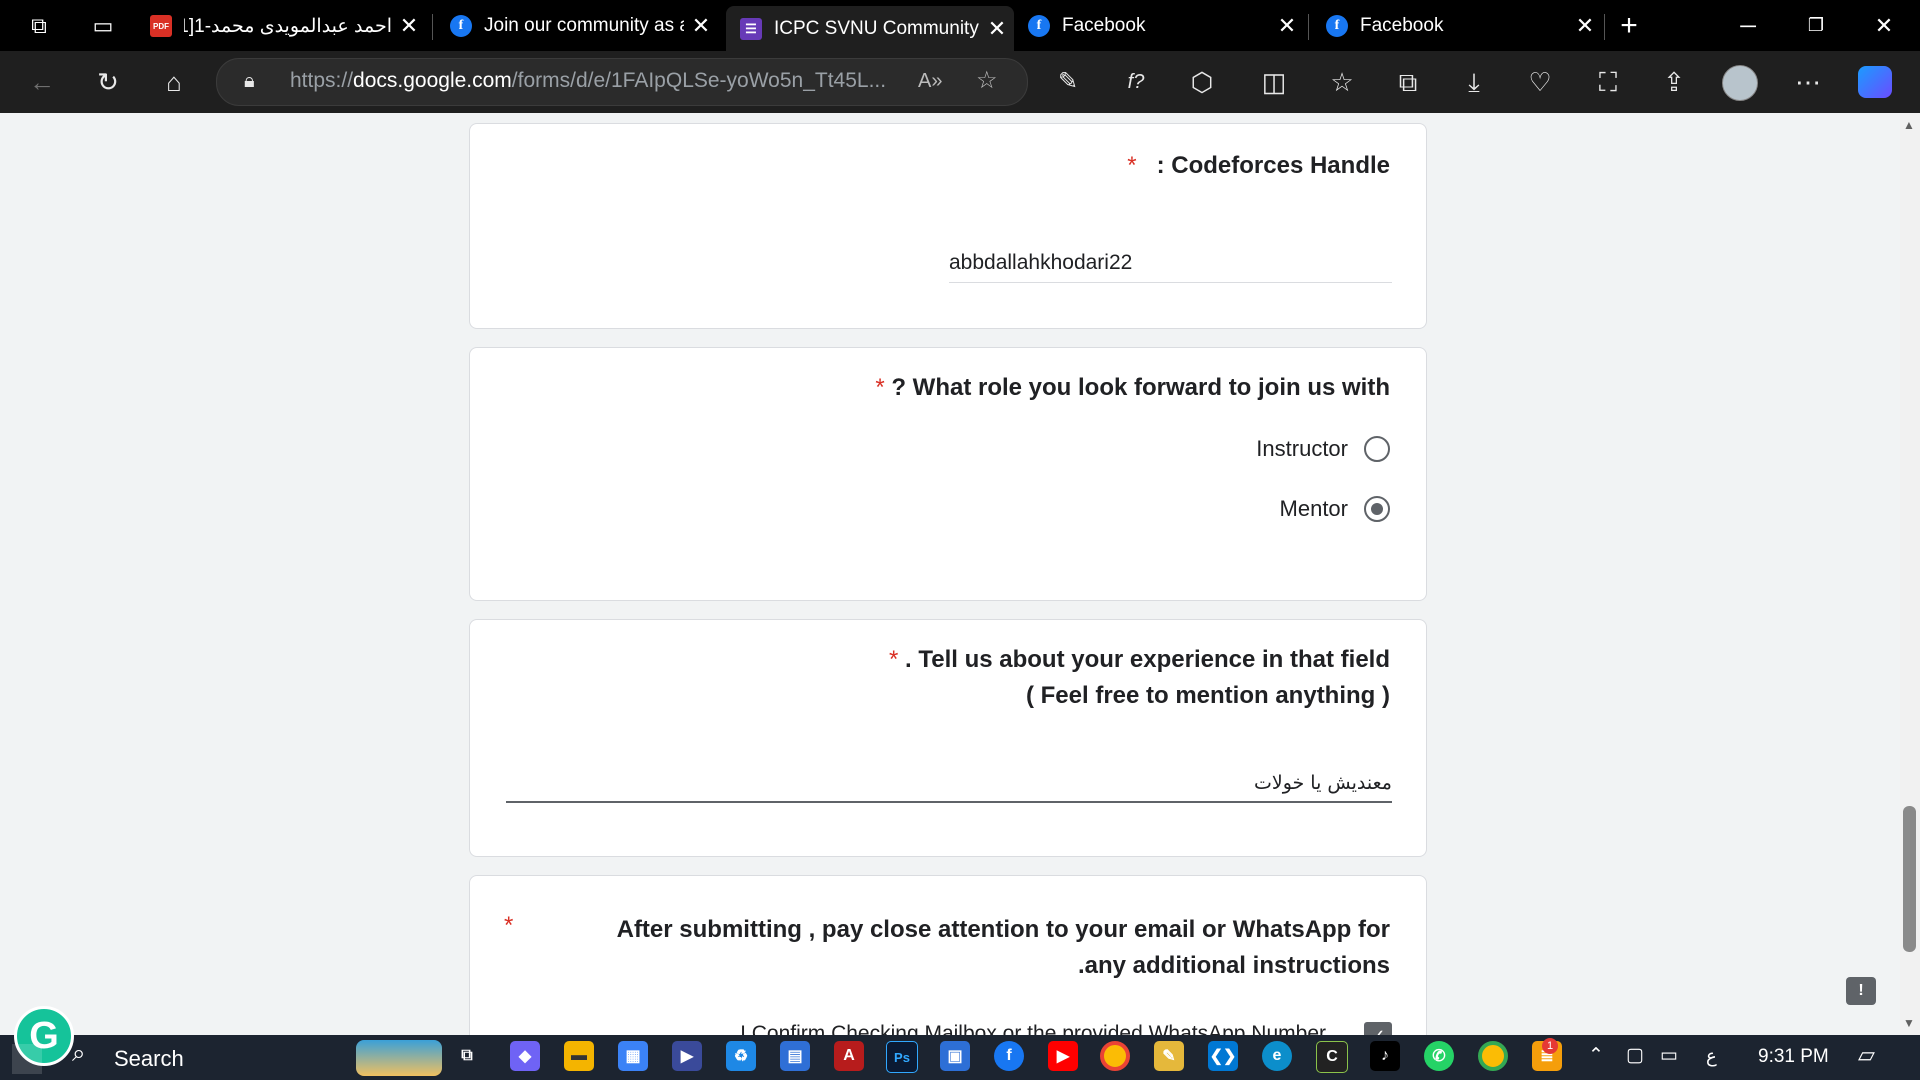 This screenshot has width=1920, height=1080. Describe the element at coordinates (1207, 695) in the screenshot. I see `question-subtitle: ( Feel free to mention anything )` at that location.